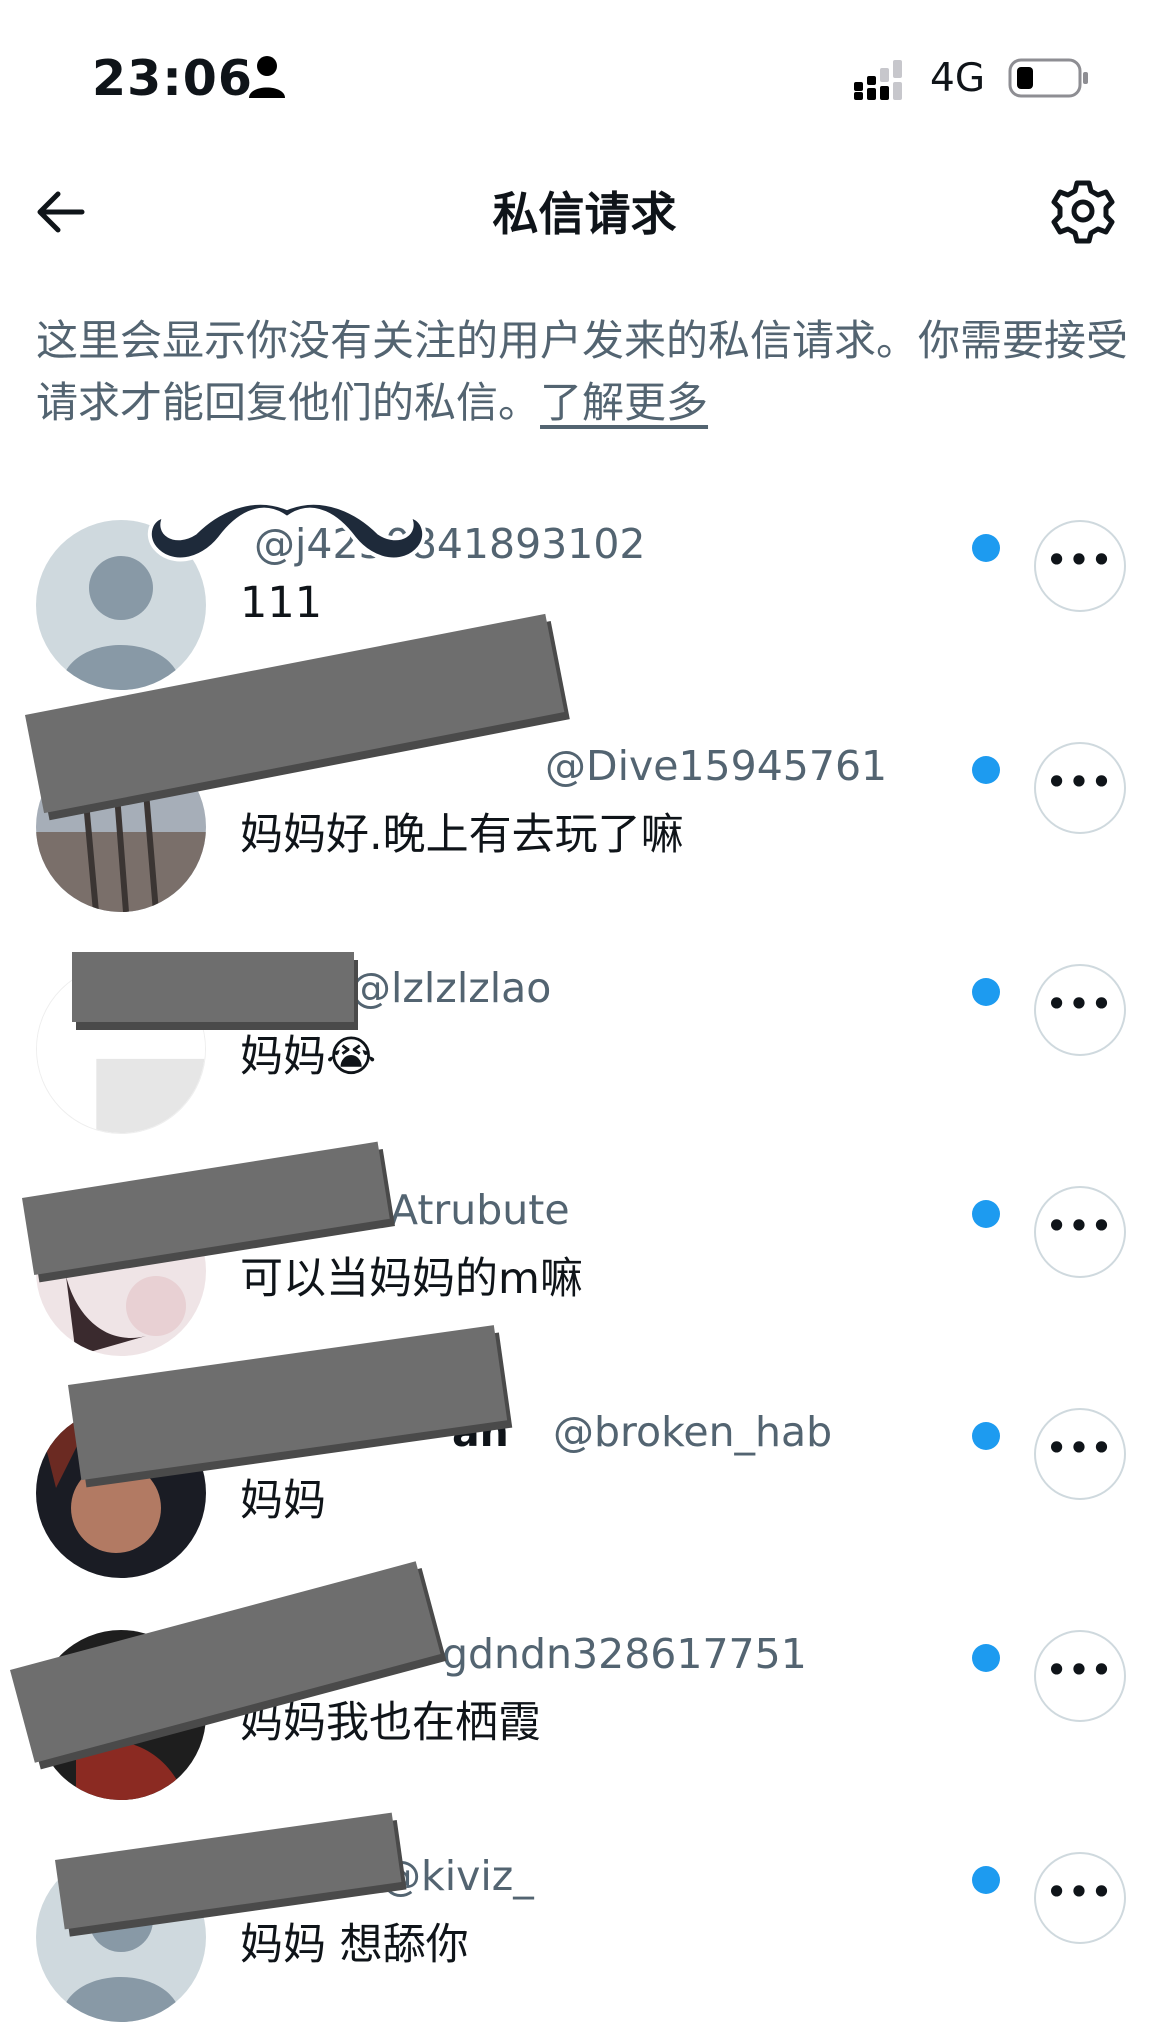 This screenshot has height=2044, width=1169. I want to click on gear-icon, so click(1083, 212).